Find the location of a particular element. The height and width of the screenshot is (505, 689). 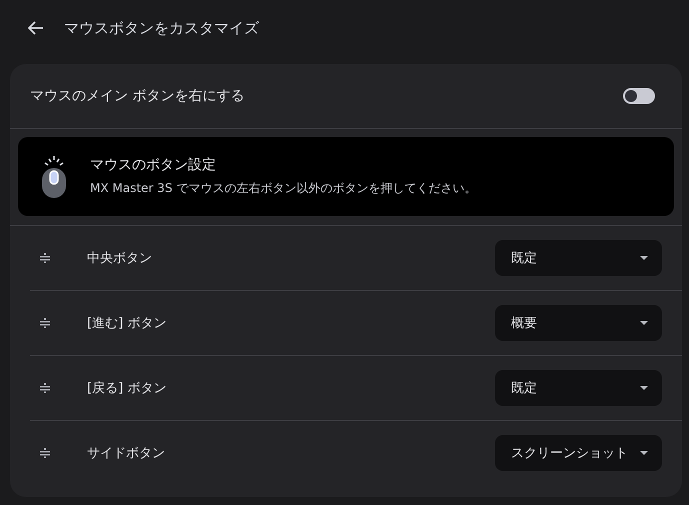

banner-description: MX Master 3S でマウスの左右ボタン以外のボタンを押してください。 is located at coordinates (283, 188).